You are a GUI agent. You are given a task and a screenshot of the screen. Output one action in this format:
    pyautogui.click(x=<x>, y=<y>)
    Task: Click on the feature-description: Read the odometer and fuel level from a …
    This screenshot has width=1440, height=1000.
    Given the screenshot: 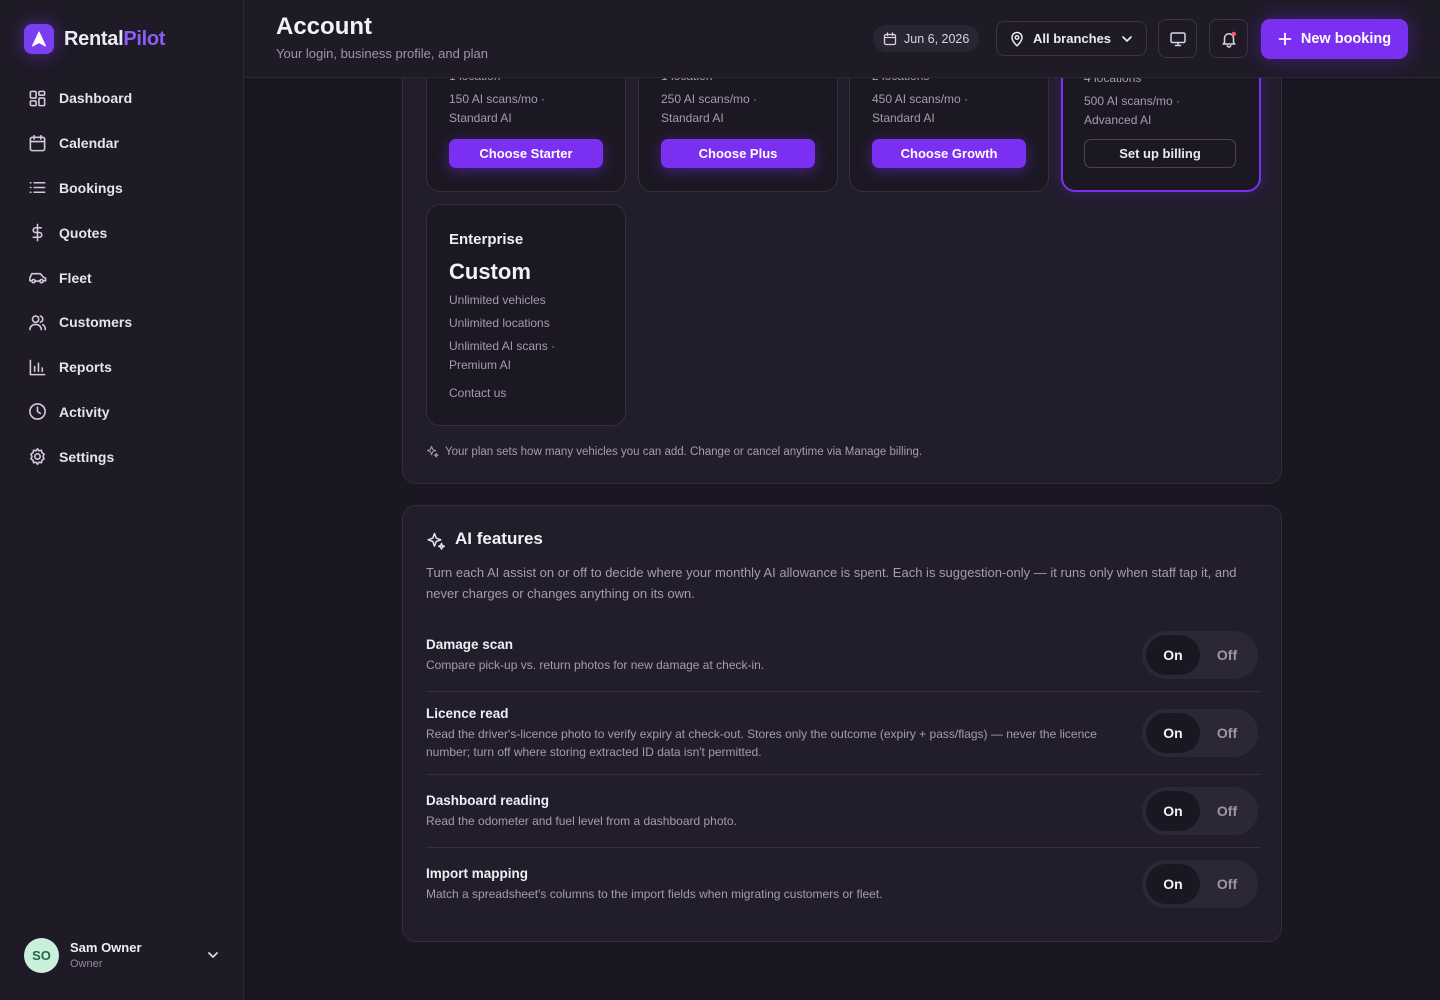 What is the action you would take?
    pyautogui.click(x=581, y=821)
    